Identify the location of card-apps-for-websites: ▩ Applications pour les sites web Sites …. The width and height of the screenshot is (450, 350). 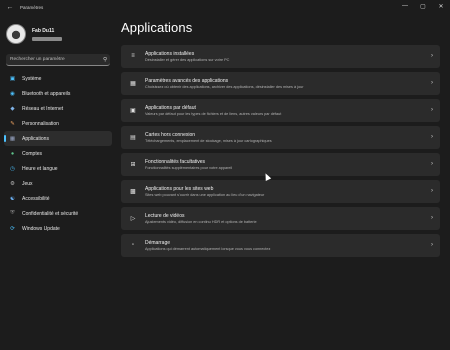
(280, 191).